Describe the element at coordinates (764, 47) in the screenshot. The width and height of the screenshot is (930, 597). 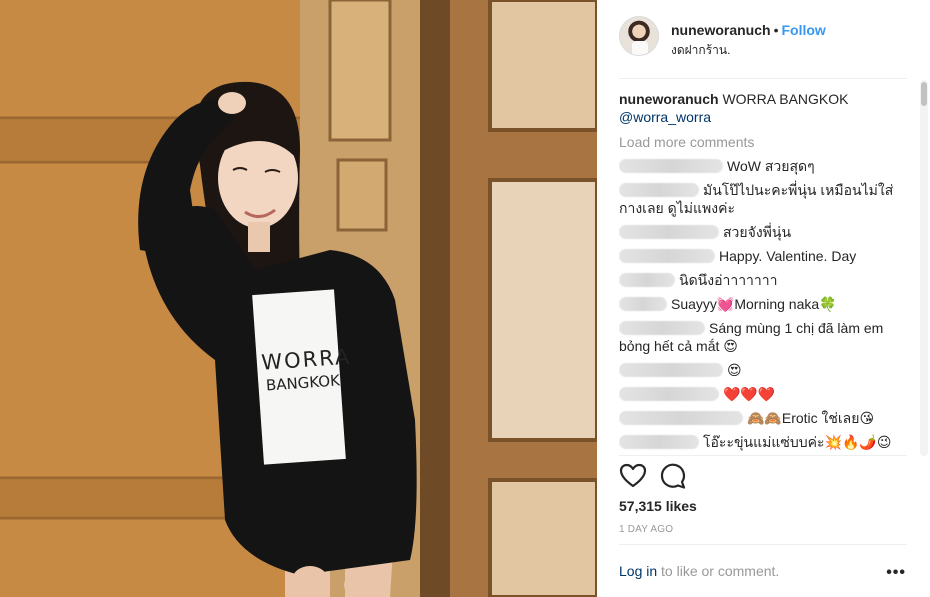
I see `post-header: nuneworanuch • Follow งดฝากร้าน.` at that location.